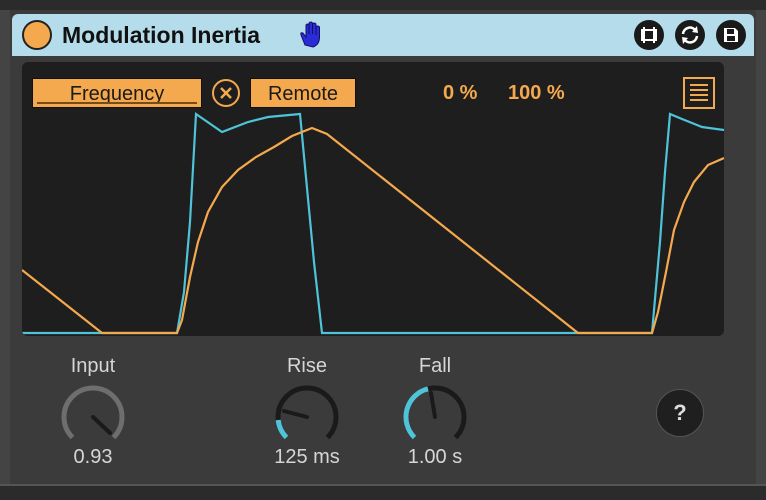  What do you see at coordinates (699, 93) in the screenshot?
I see `list-menu-icon` at bounding box center [699, 93].